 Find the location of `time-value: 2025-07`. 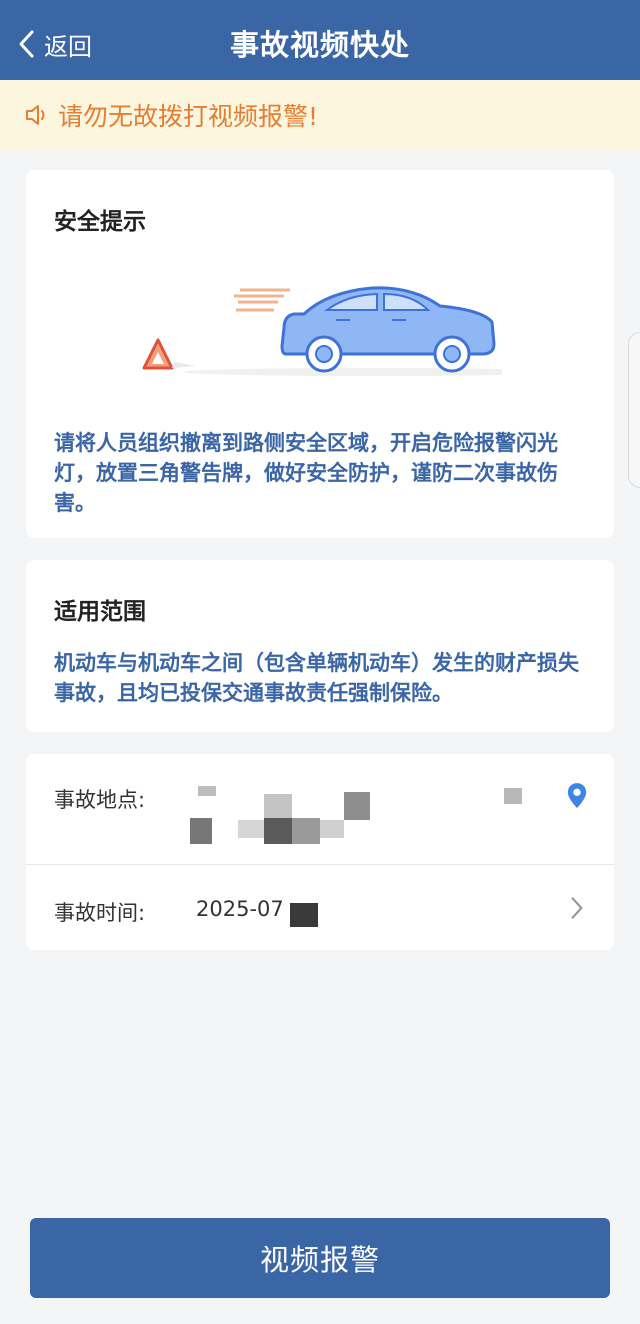

time-value: 2025-07 is located at coordinates (240, 909).